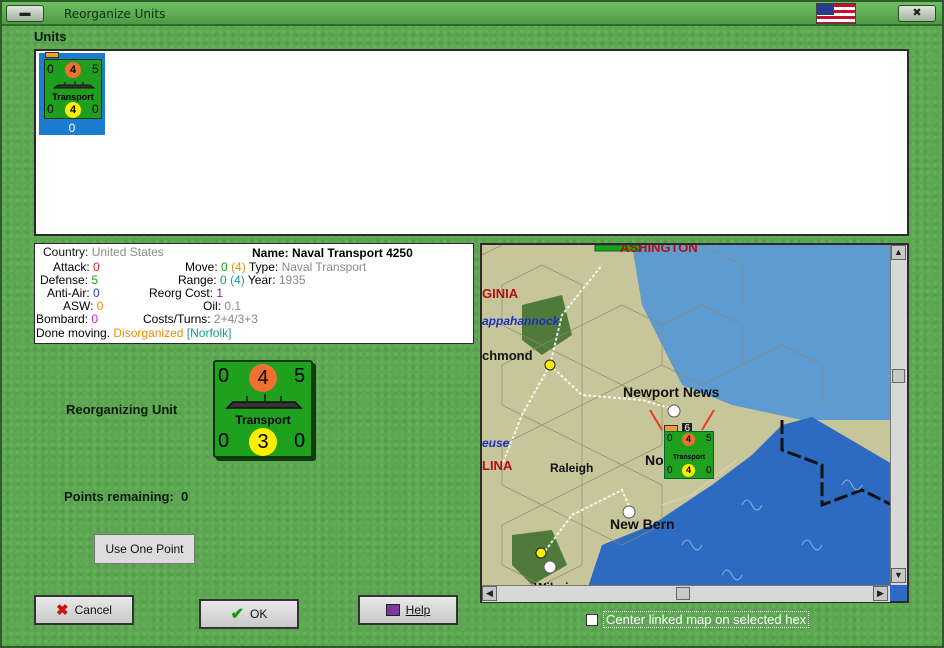 This screenshot has width=944, height=648. Describe the element at coordinates (324, 267) in the screenshot. I see `type-value: Naval Transport` at that location.